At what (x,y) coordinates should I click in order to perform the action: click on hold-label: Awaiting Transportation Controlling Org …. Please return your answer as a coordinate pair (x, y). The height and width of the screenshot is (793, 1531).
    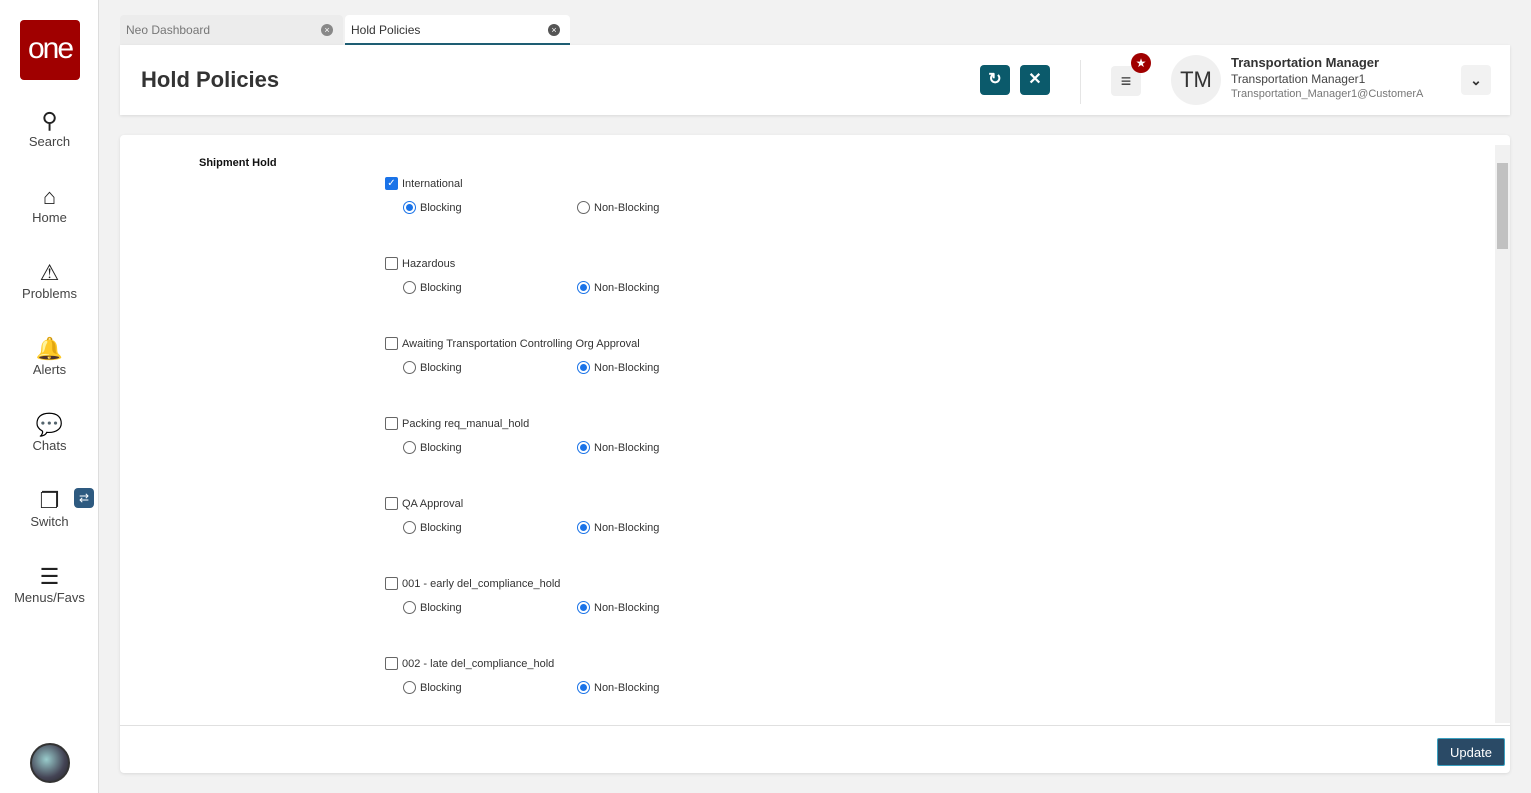
    Looking at the image, I should click on (521, 343).